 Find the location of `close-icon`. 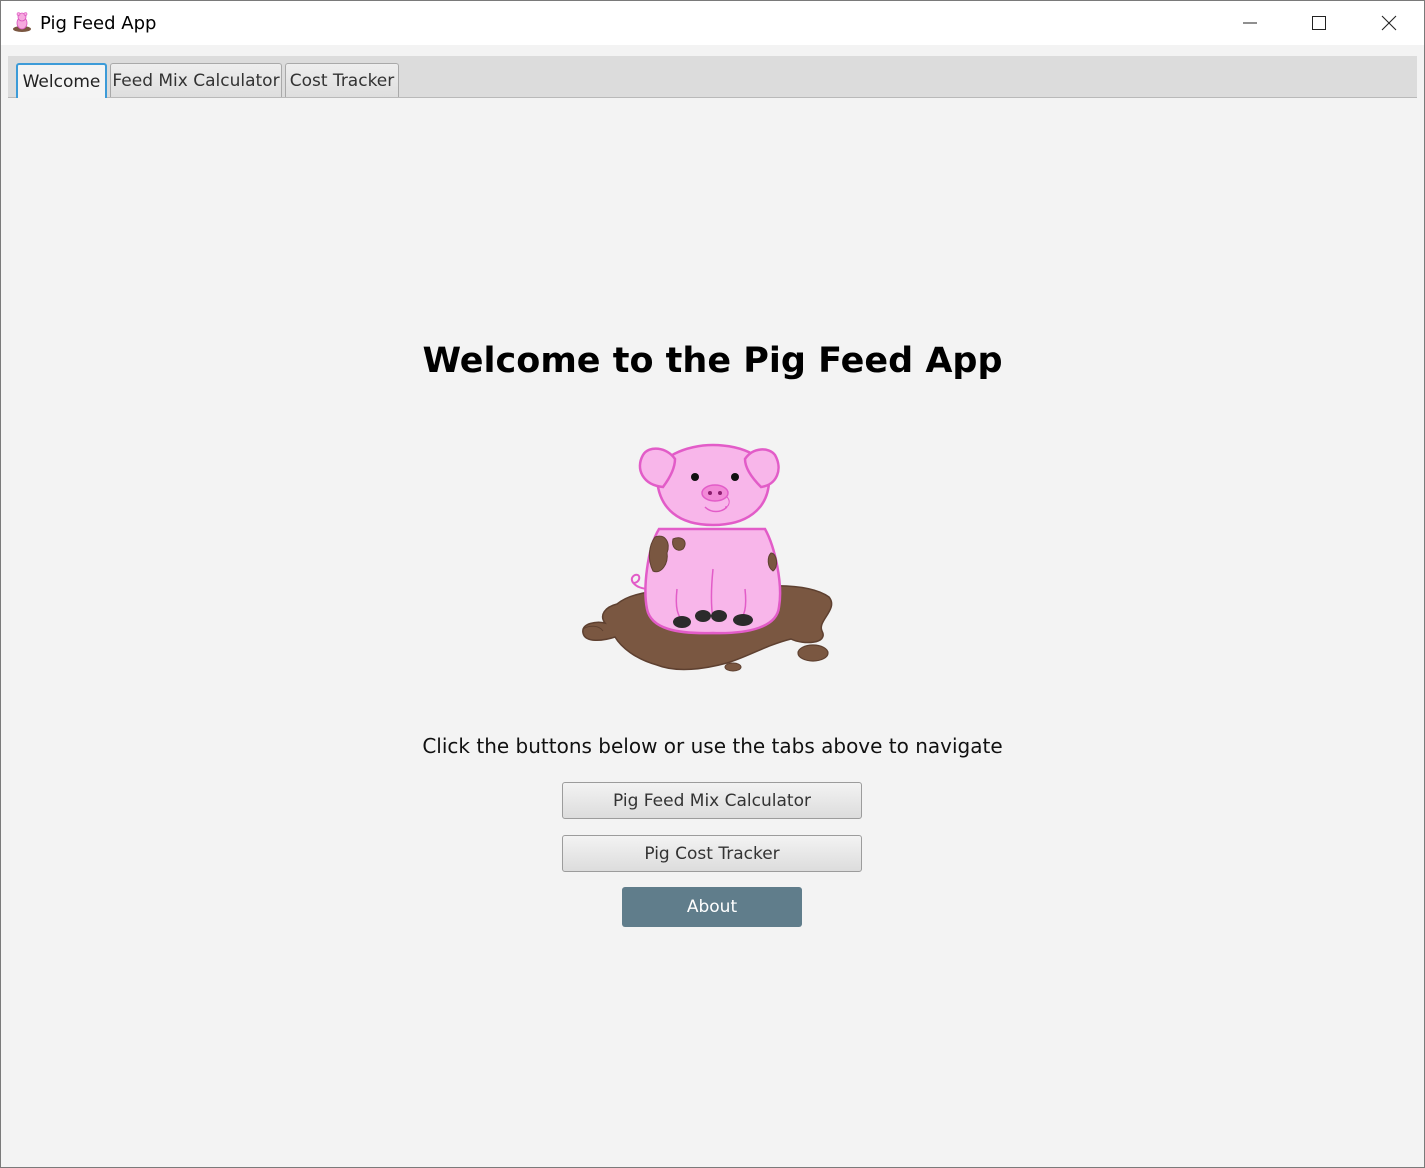

close-icon is located at coordinates (1389, 23).